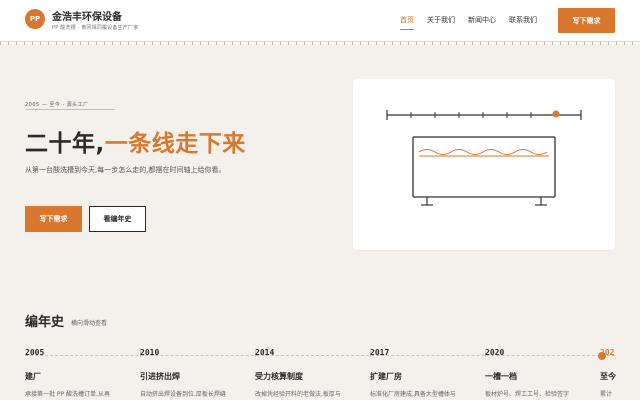  What do you see at coordinates (87, 15) in the screenshot?
I see `brand-name: 金浩丰环保设备` at bounding box center [87, 15].